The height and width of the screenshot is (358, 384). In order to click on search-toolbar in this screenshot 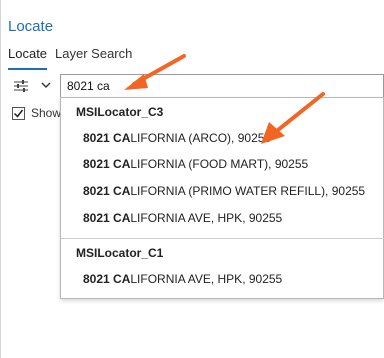, I will do `click(196, 86)`.